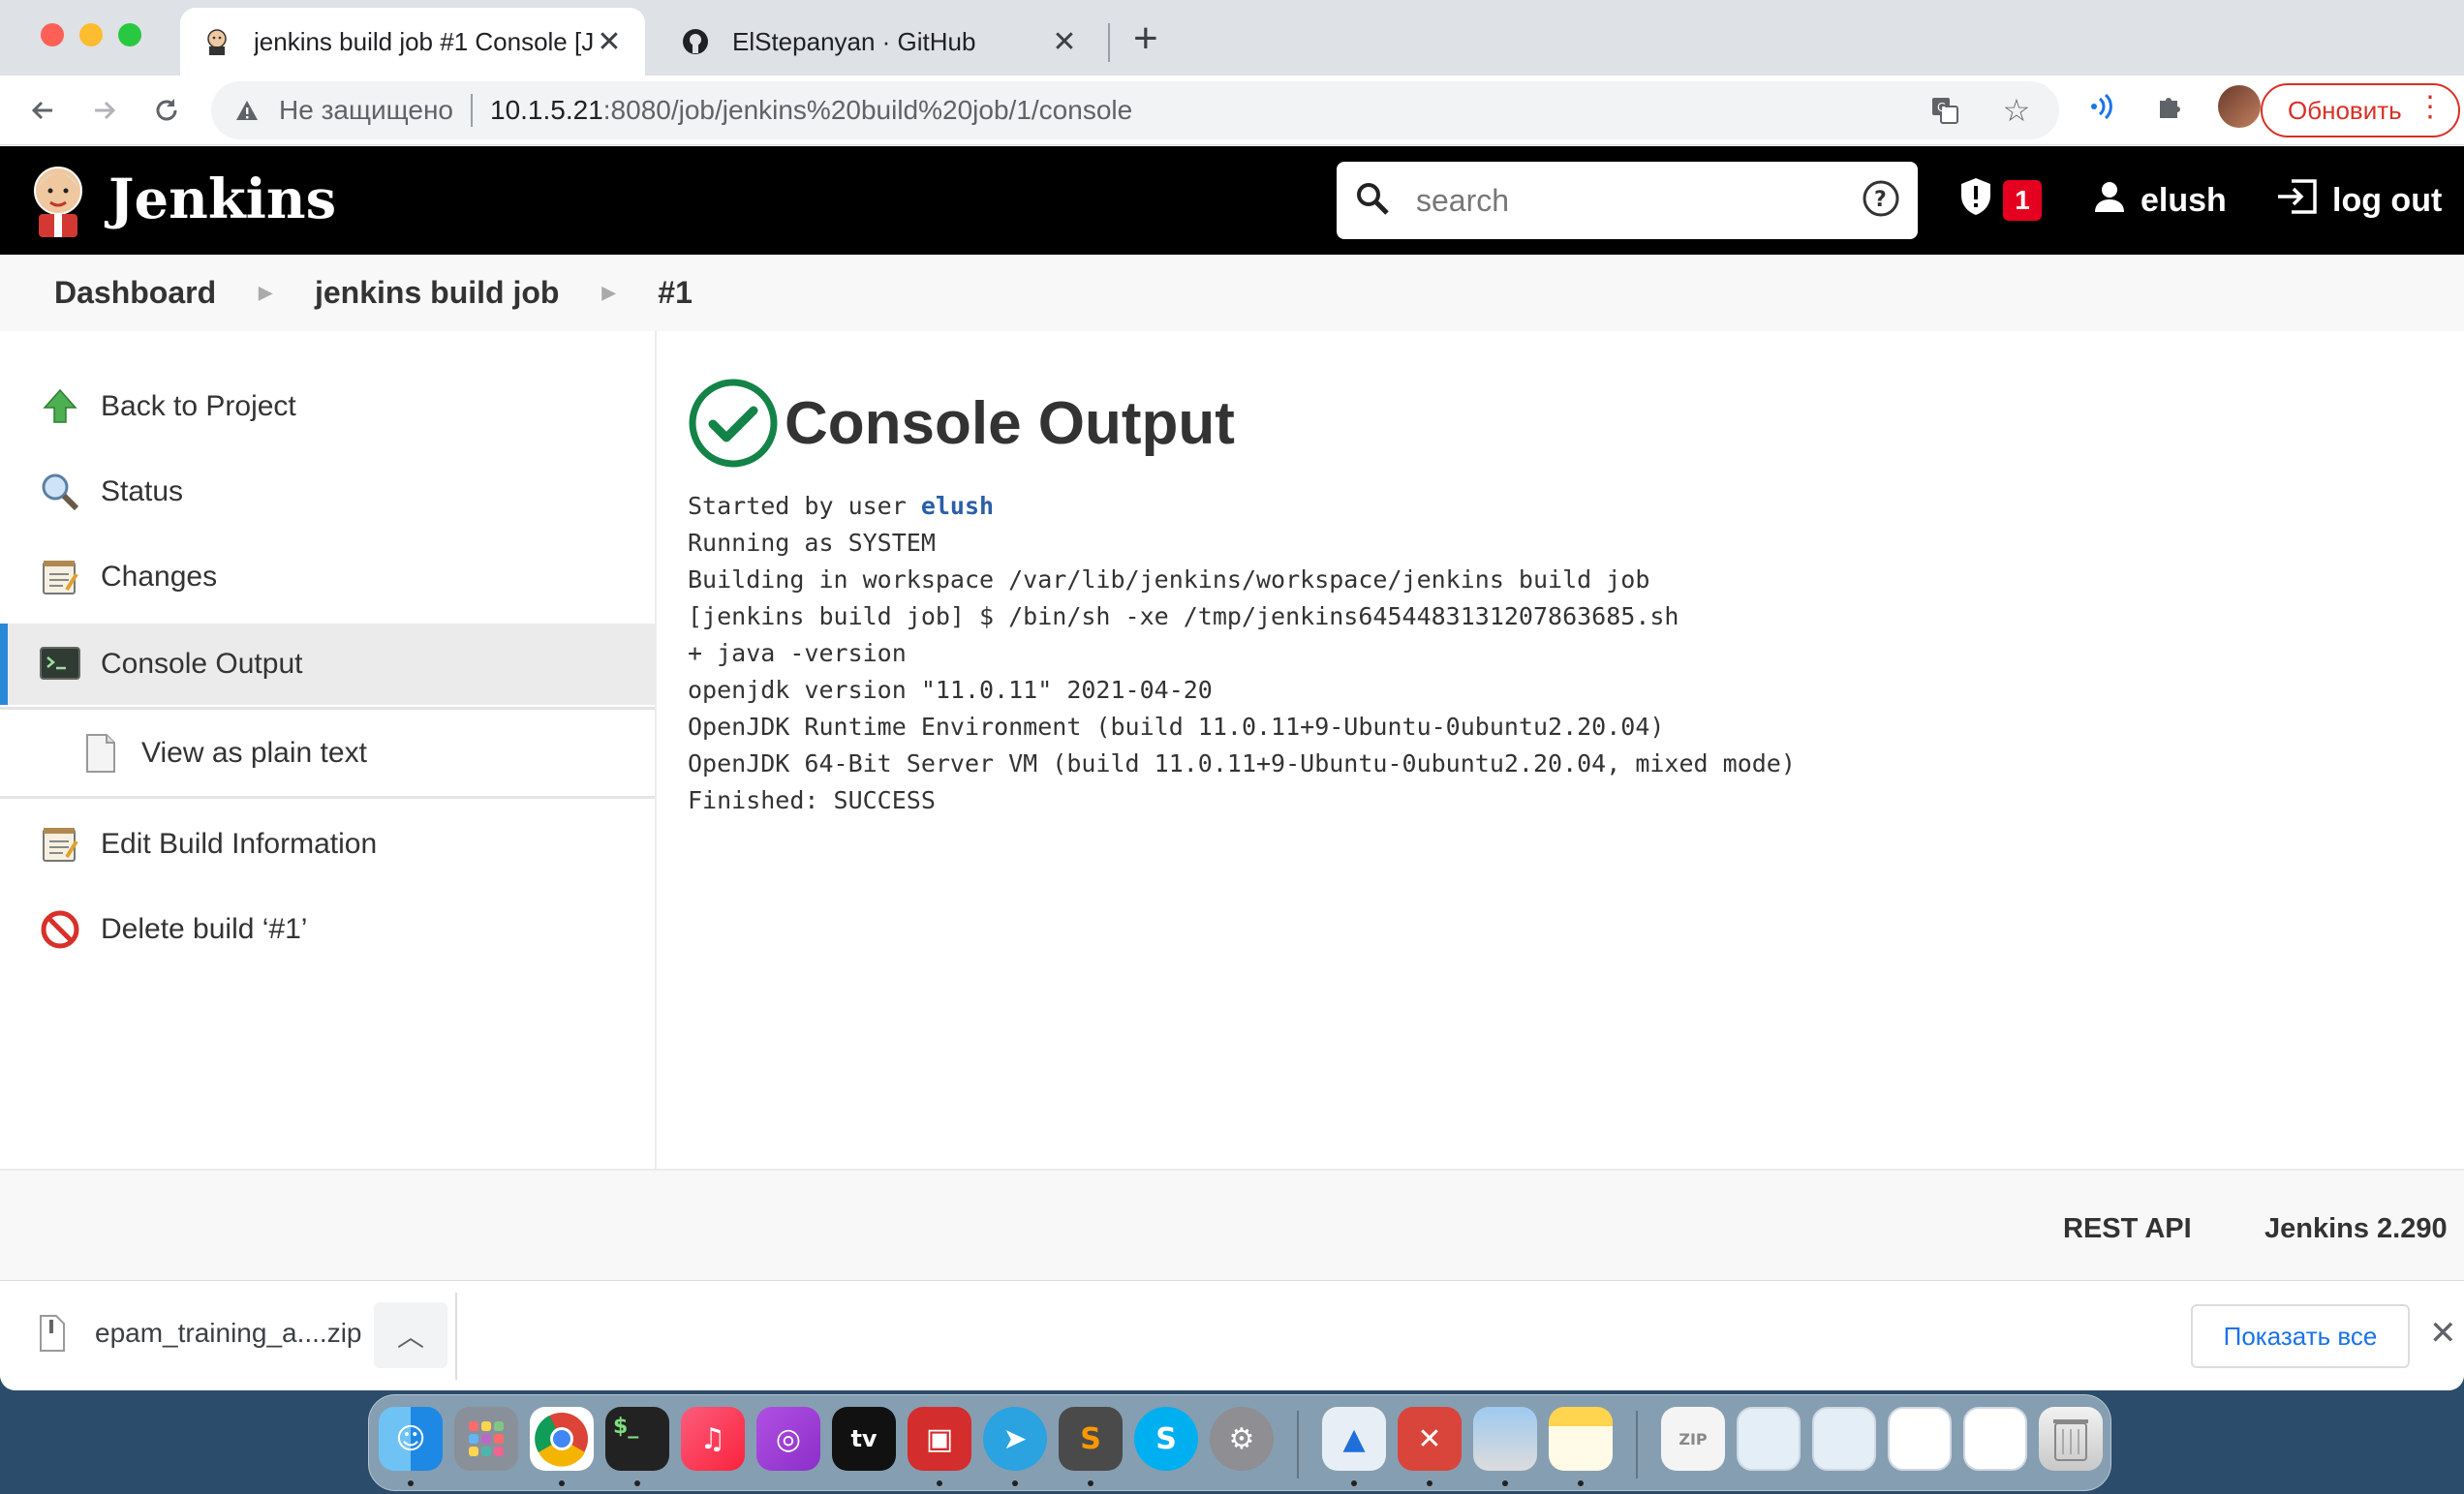 Image resolution: width=2464 pixels, height=1494 pixels. I want to click on tab-title: ElStepanyan · GitHub, so click(854, 41).